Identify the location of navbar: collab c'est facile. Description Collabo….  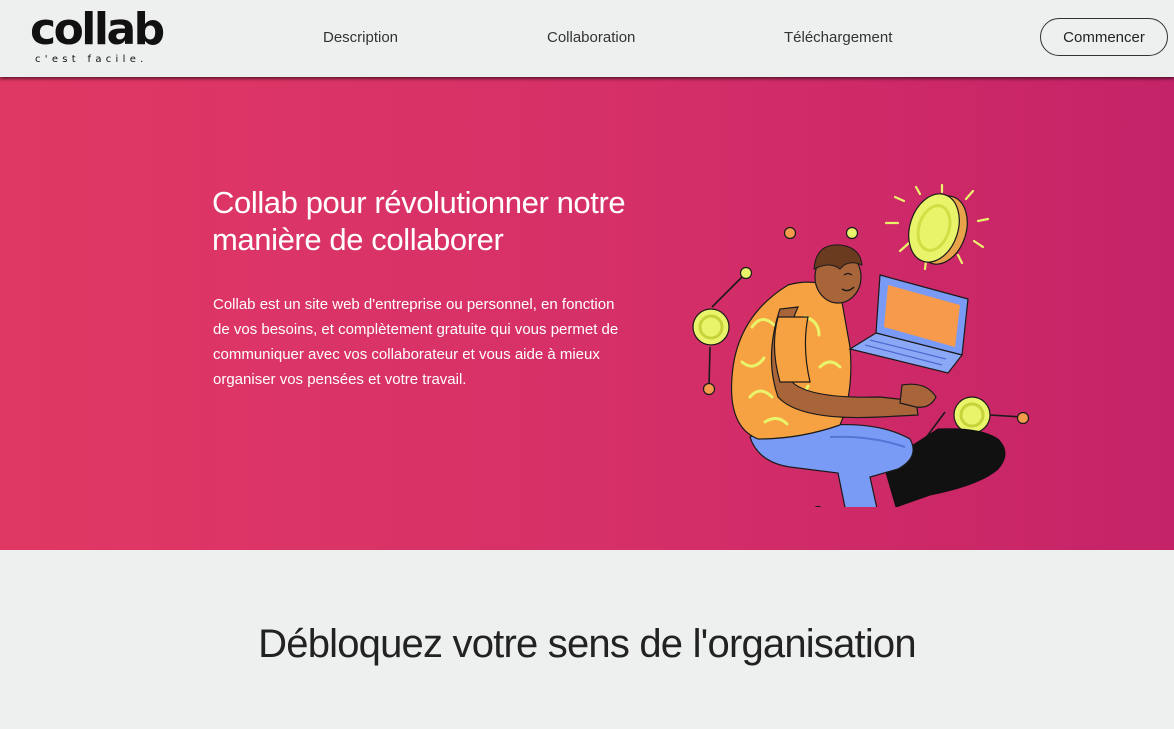
(587, 38).